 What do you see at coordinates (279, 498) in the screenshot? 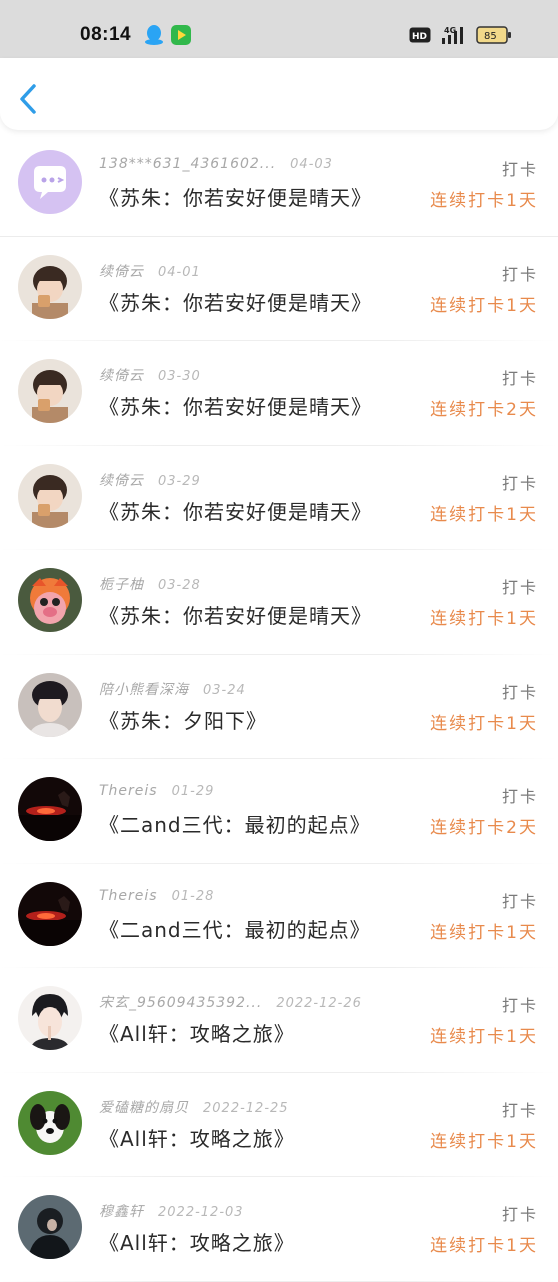
I see `checkin-record-row: 续倚云 03-29 《苏朱：你若安好便是晴天》 打卡 连续打卡1天` at bounding box center [279, 498].